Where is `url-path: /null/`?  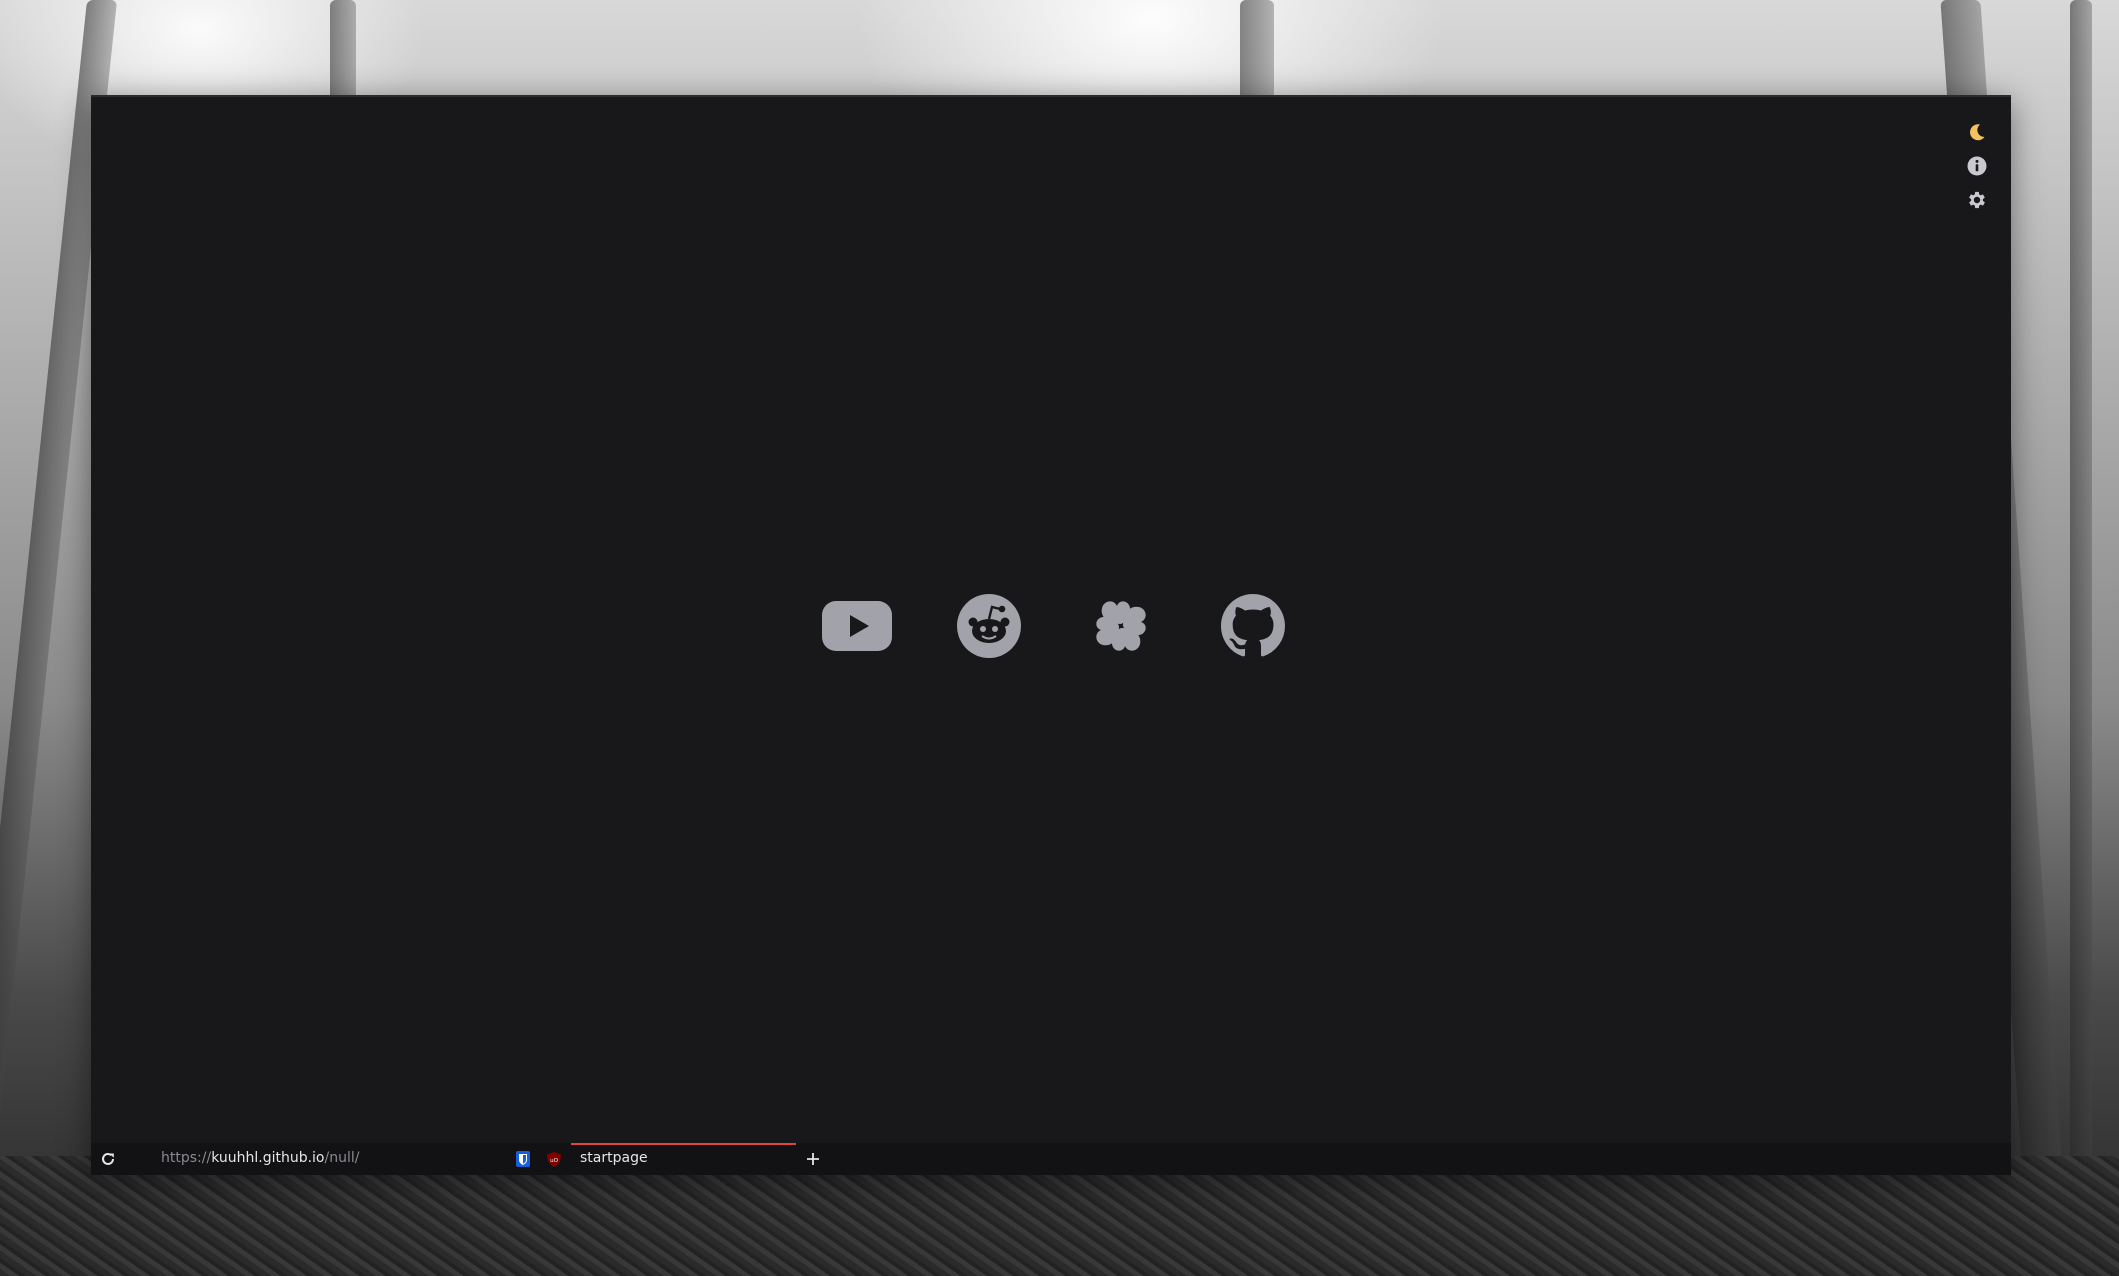
url-path: /null/ is located at coordinates (342, 1158).